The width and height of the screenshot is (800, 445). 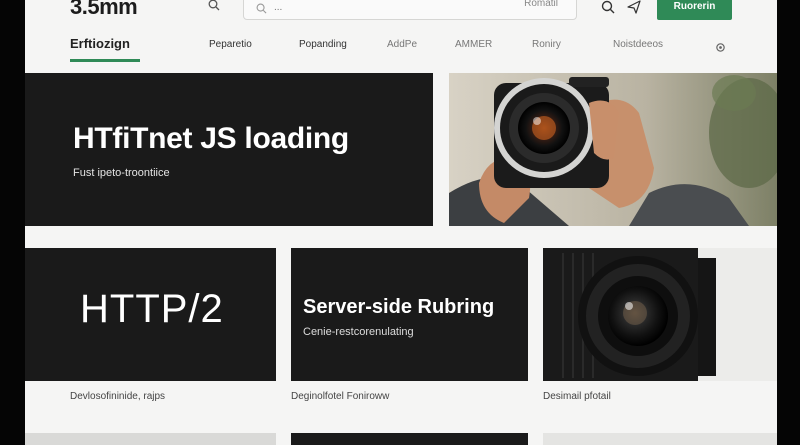 I want to click on hero-subtitle: Fust ipeto-troontiice, so click(x=121, y=173).